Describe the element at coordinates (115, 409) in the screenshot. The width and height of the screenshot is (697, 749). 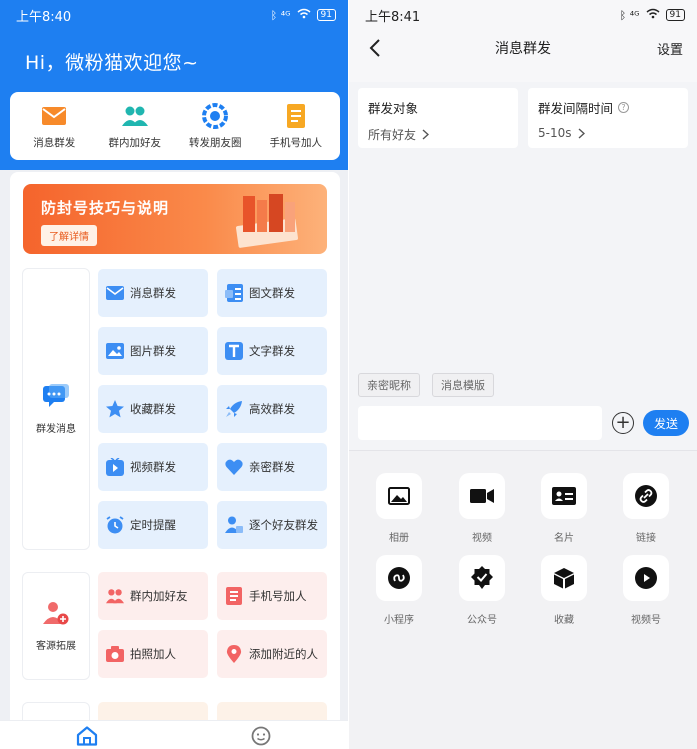
I see `star-icon` at that location.